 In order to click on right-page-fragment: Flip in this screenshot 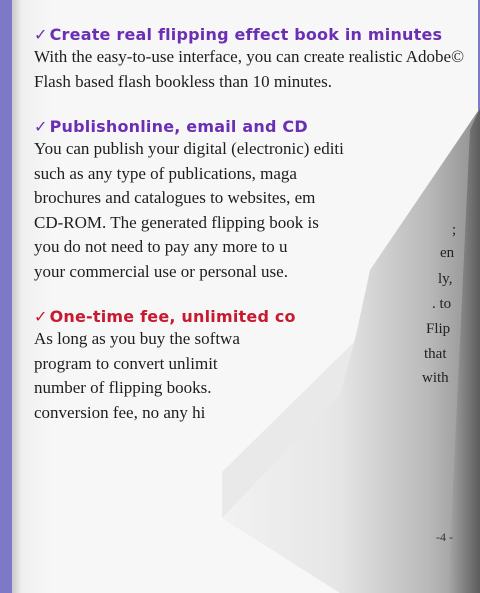, I will do `click(438, 329)`.